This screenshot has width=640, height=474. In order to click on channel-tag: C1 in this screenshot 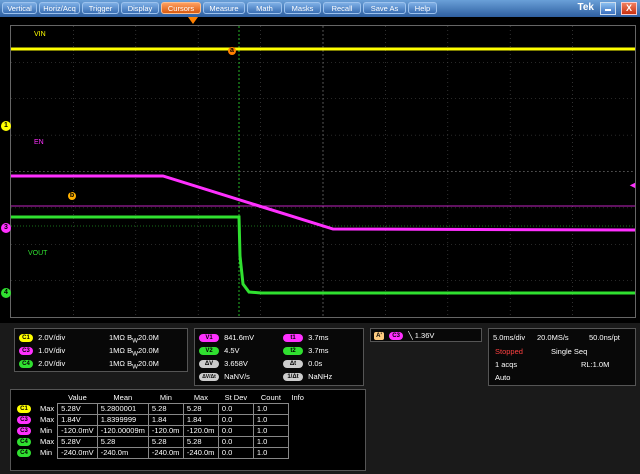, I will do `click(24, 409)`.